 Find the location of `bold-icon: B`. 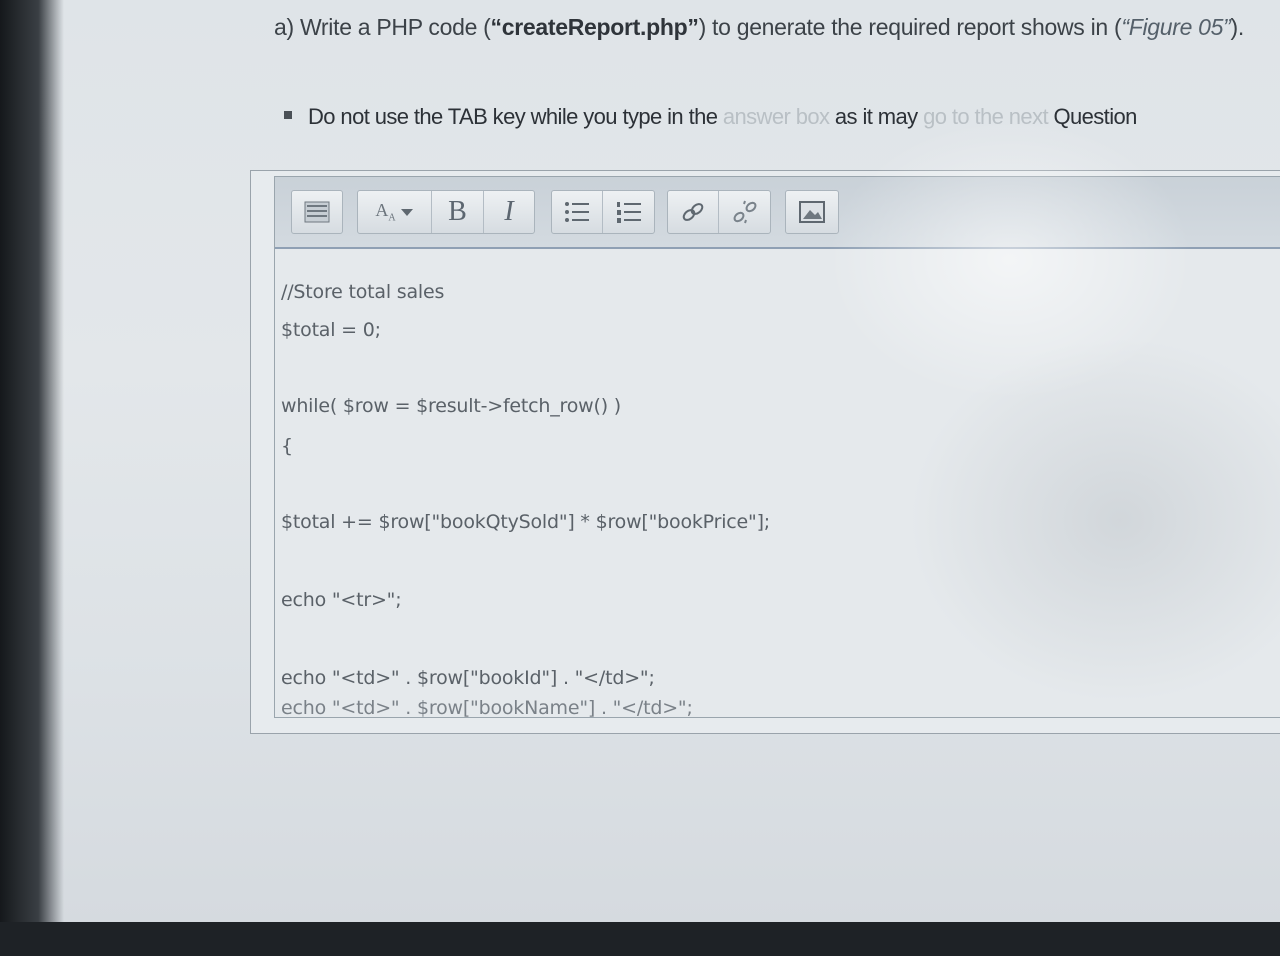

bold-icon: B is located at coordinates (457, 211).